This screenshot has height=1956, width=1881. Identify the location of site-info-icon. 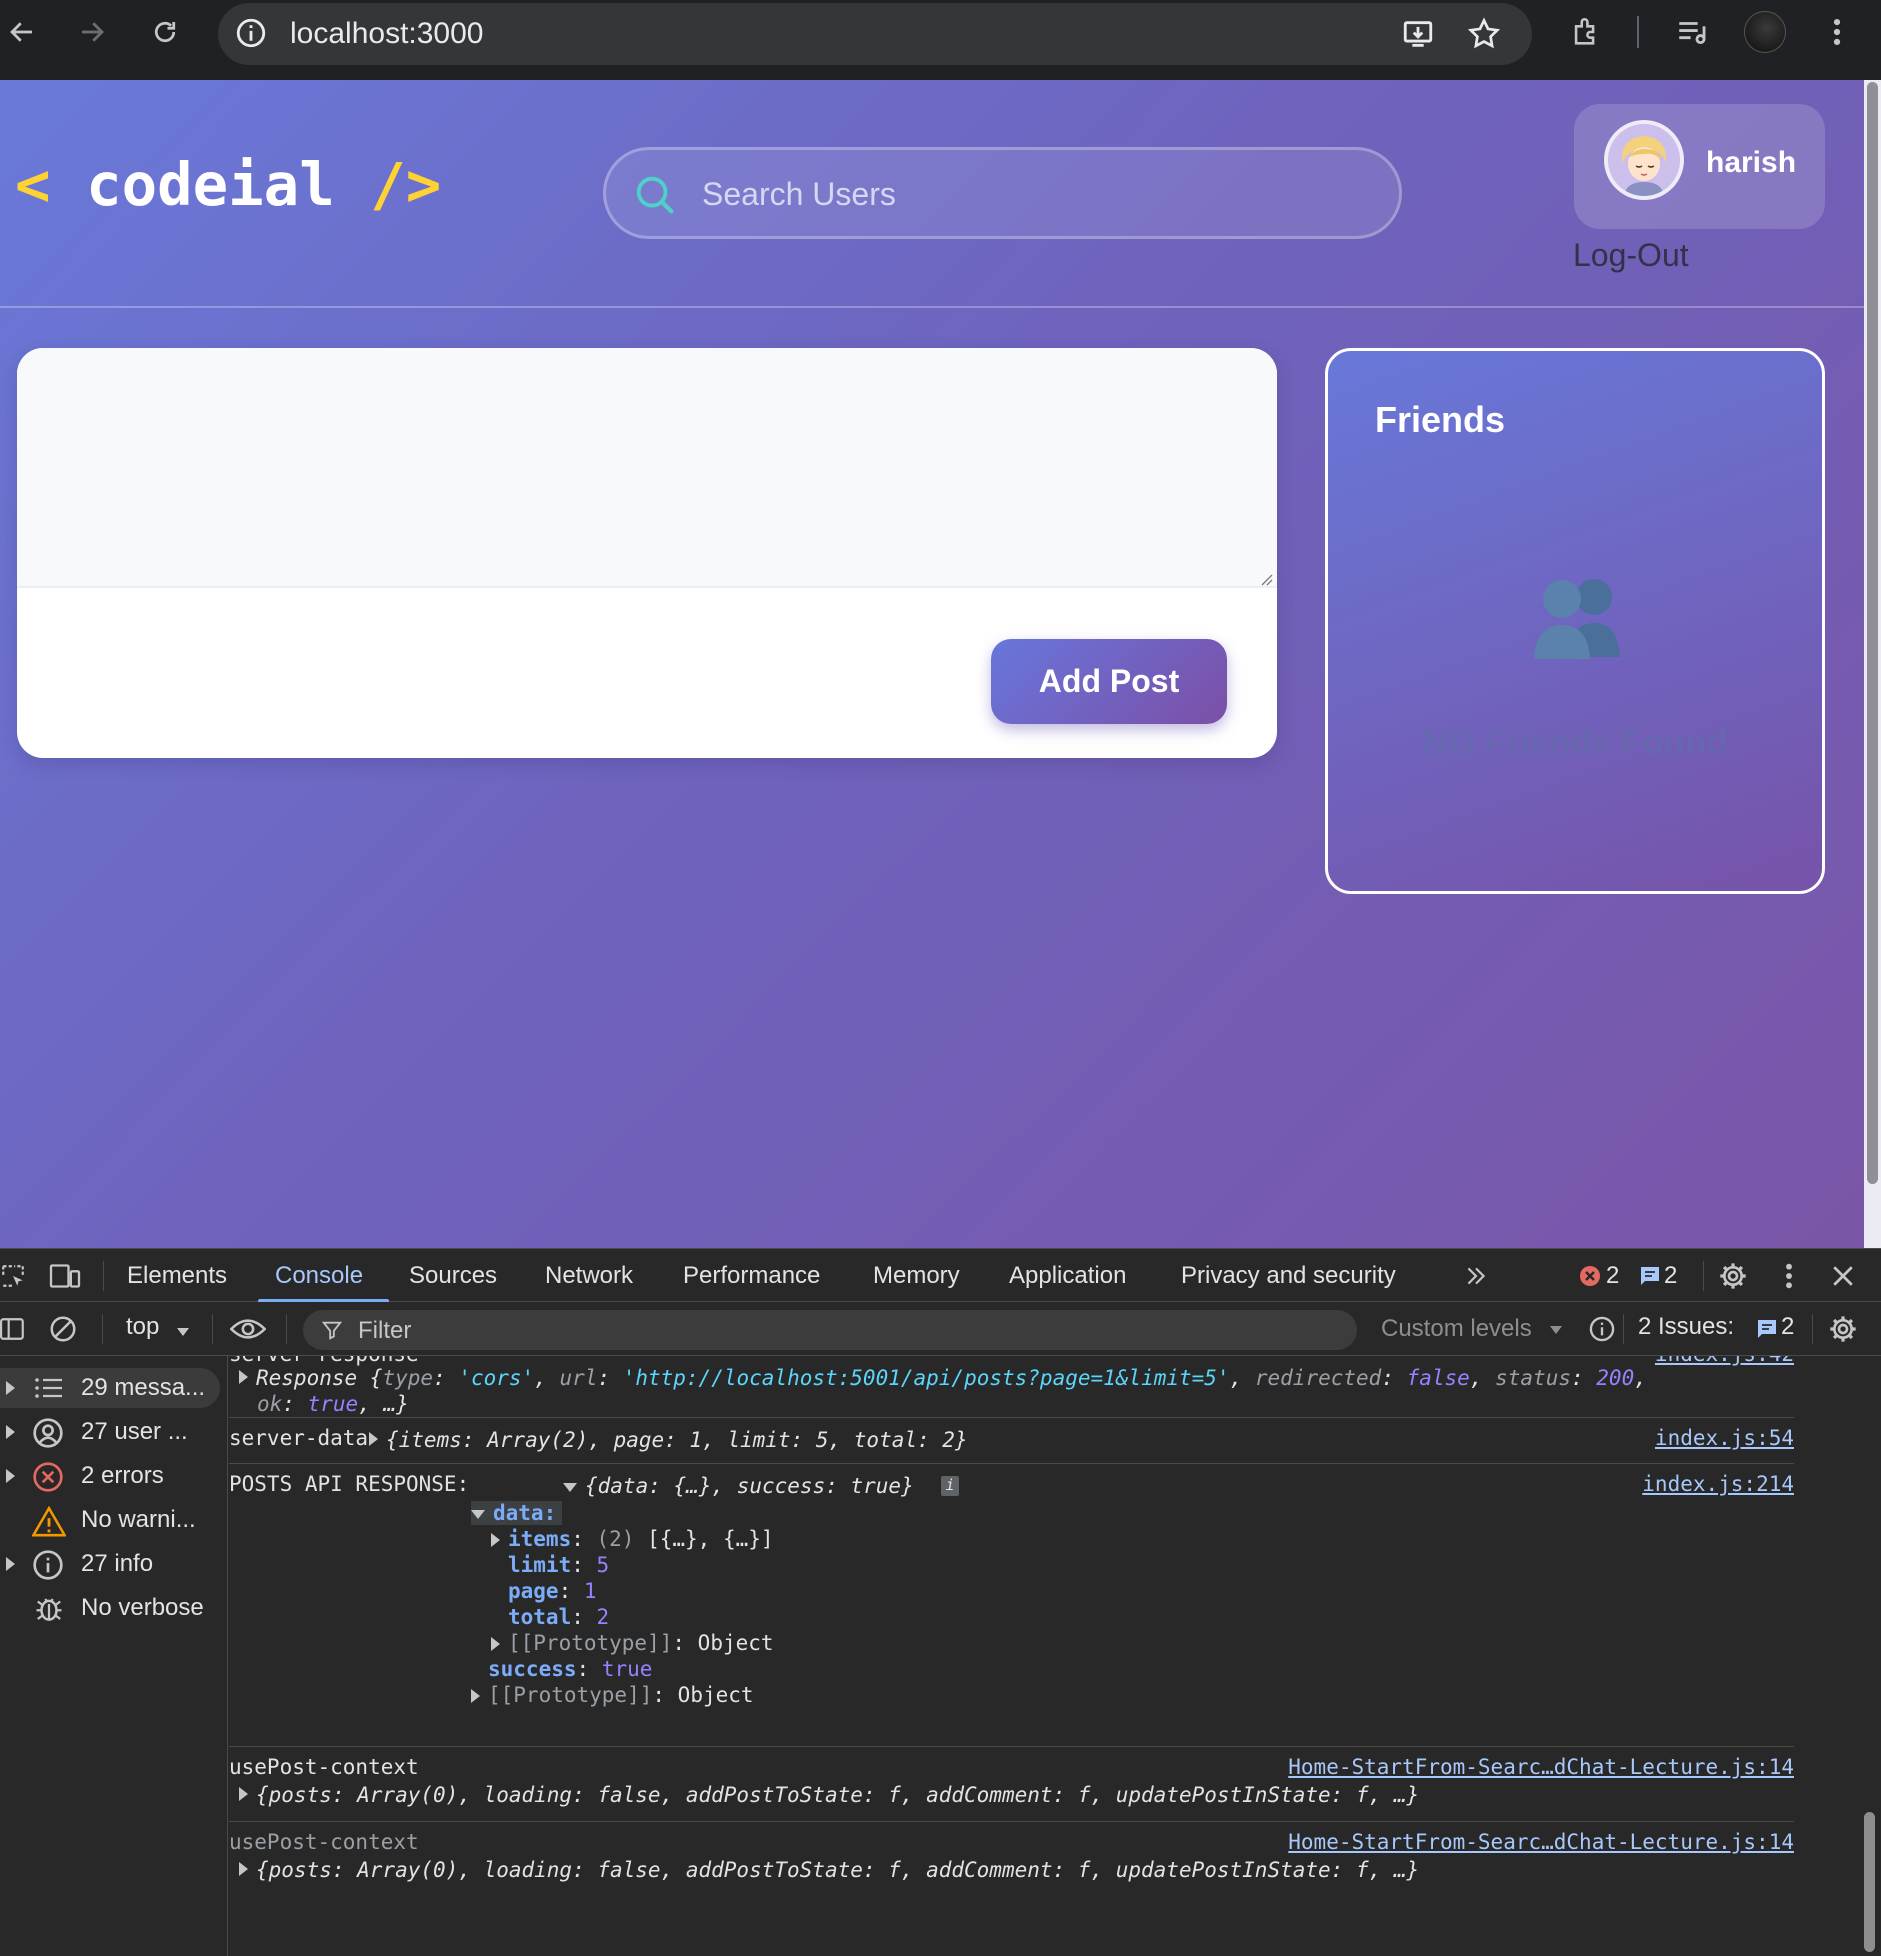
(251, 35).